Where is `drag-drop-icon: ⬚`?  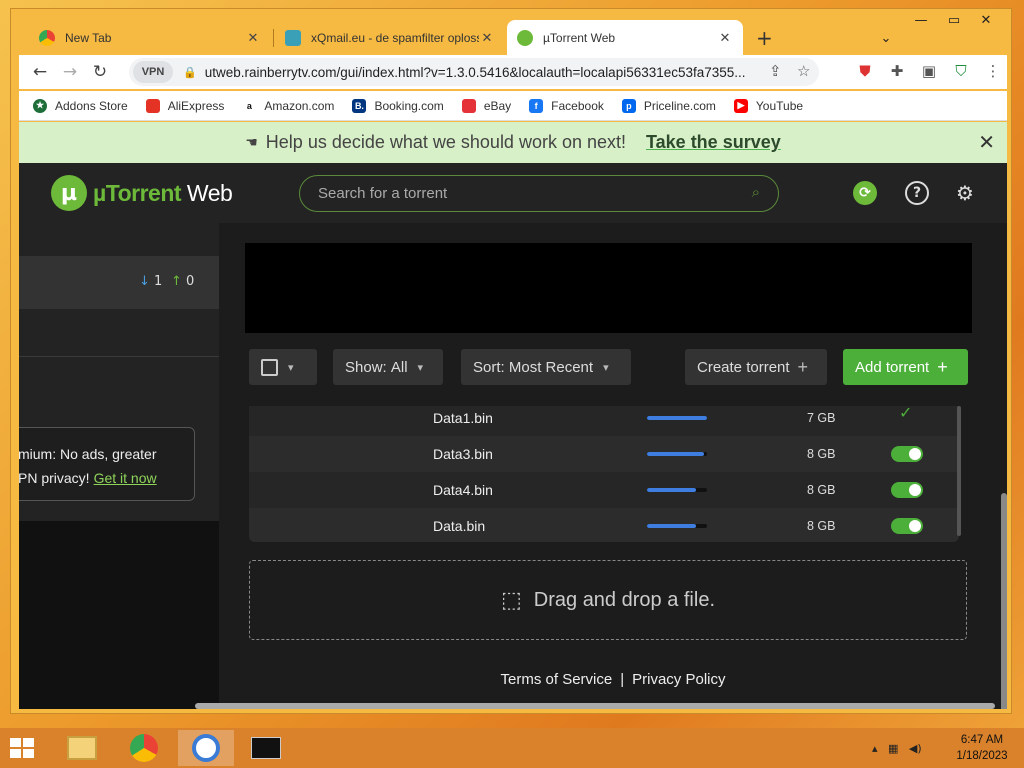 drag-drop-icon: ⬚ is located at coordinates (511, 599).